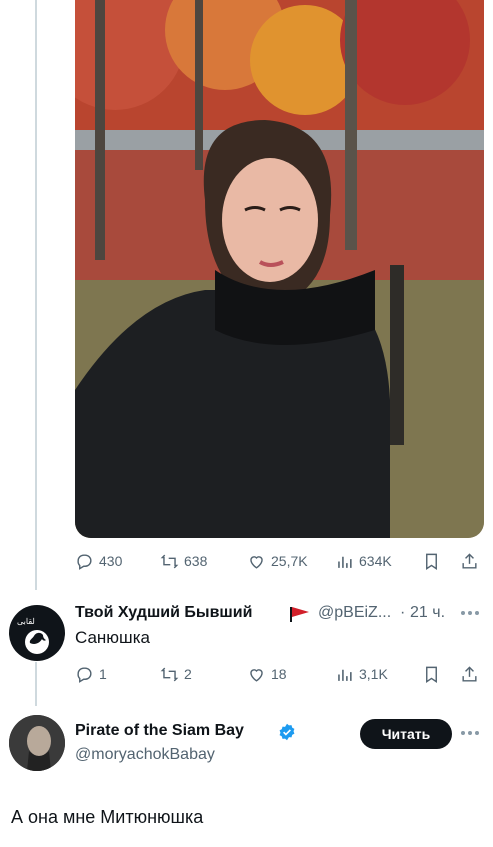 Image resolution: width=493 pixels, height=847 pixels. I want to click on profile-handle: @moryachokBabay, so click(145, 755).